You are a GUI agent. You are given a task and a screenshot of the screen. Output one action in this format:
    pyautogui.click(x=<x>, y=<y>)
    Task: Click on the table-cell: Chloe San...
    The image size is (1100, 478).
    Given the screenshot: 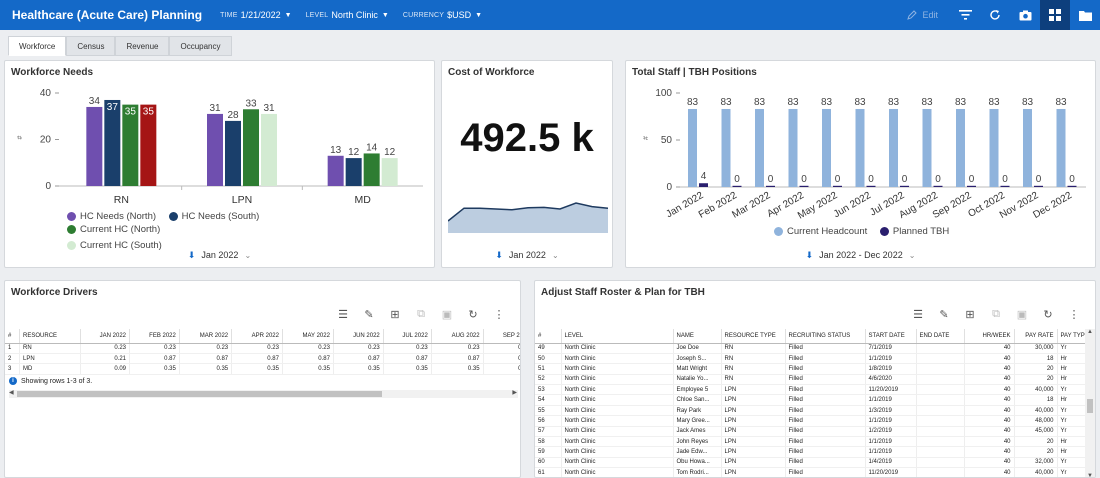 What is the action you would take?
    pyautogui.click(x=697, y=400)
    